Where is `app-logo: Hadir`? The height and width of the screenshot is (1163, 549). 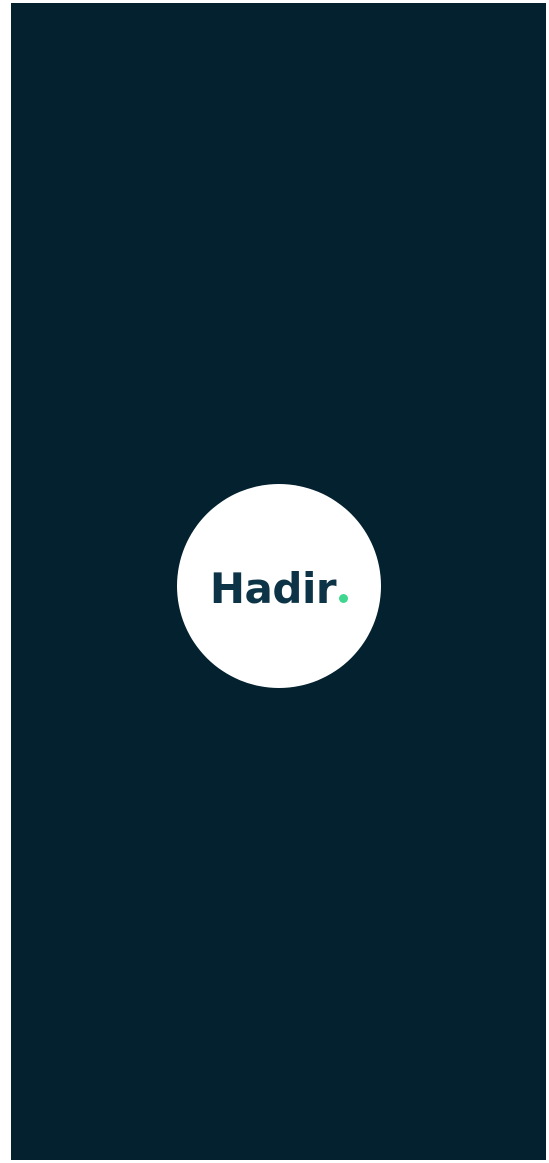 app-logo: Hadir is located at coordinates (279, 586).